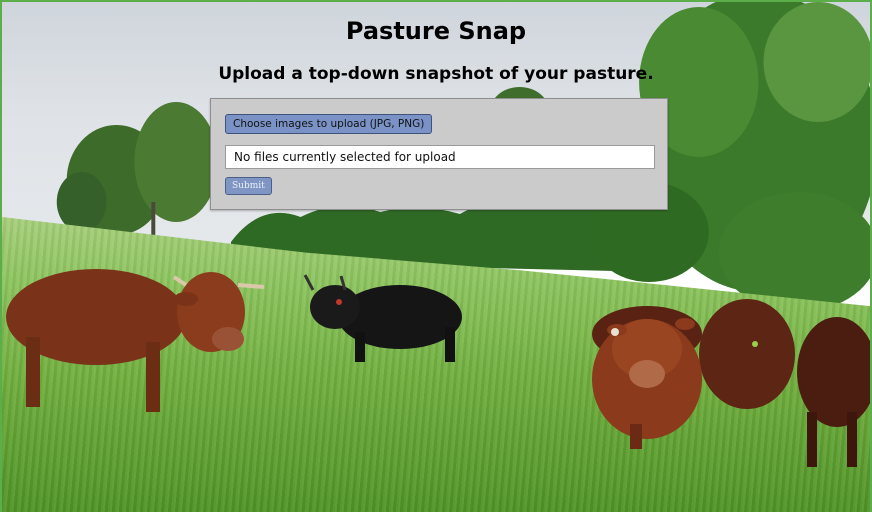  I want to click on cow-group-right, so click(693, 374).